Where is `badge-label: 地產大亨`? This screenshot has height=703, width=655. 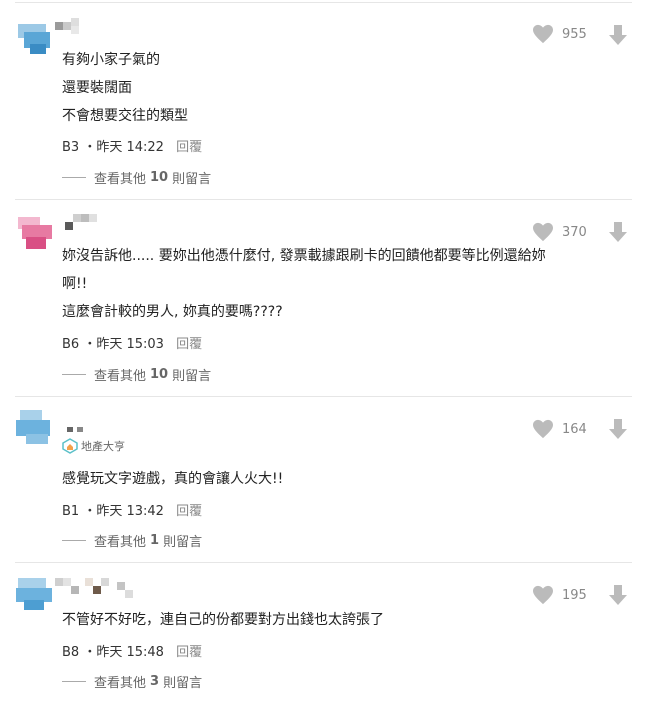
badge-label: 地產大亨 is located at coordinates (103, 446).